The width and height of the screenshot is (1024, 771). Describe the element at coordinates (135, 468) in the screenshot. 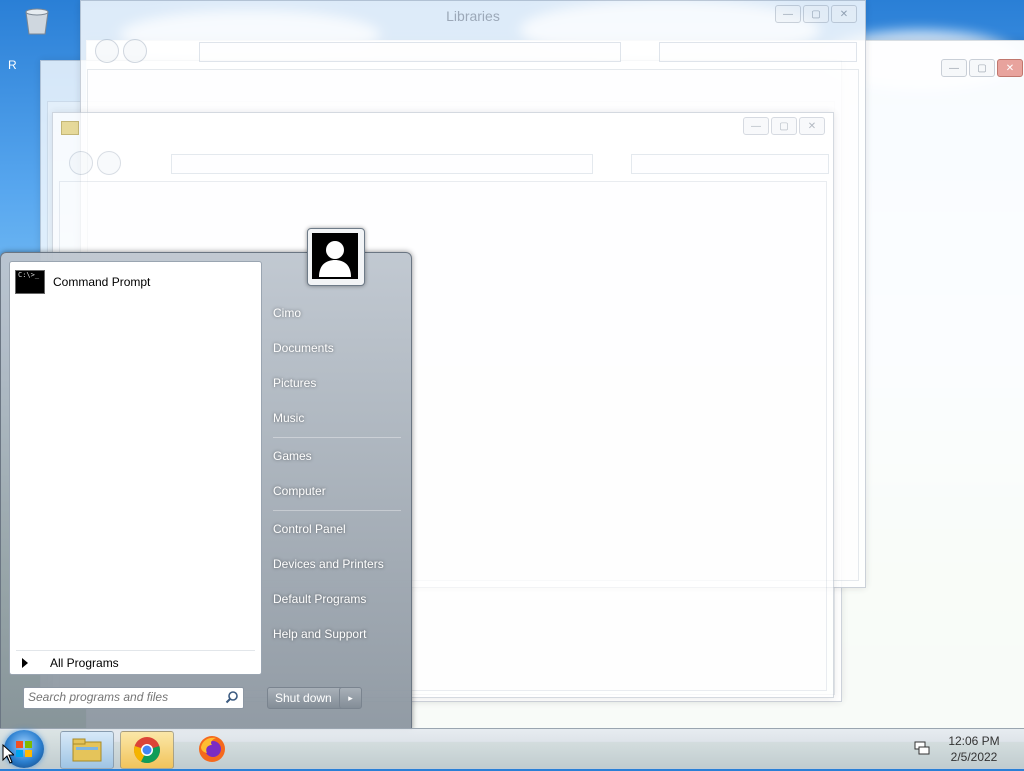

I see `programs-pane: C:\>_ Command Prompt All Programs` at that location.